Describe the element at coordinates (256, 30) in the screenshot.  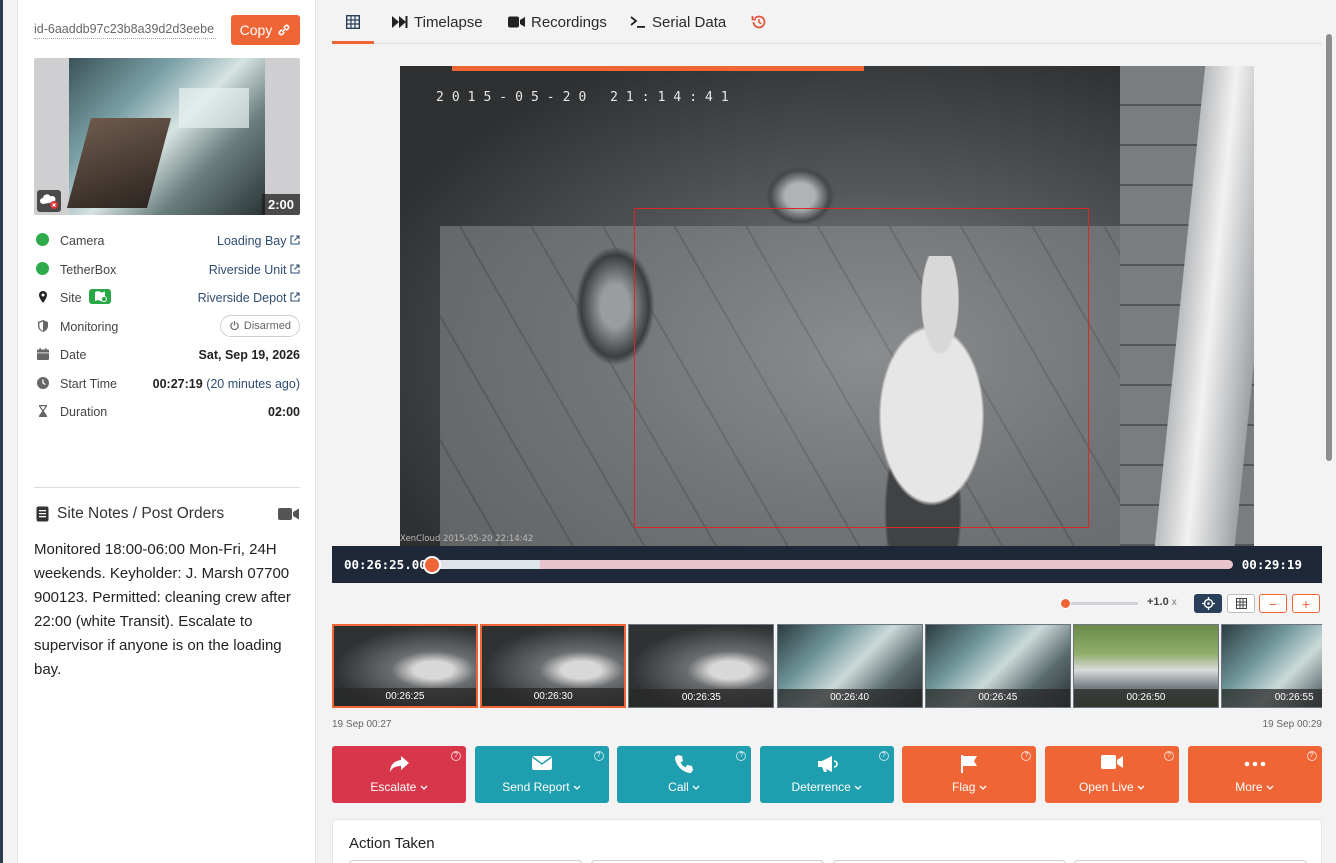
I see `copy-label: Copy` at that location.